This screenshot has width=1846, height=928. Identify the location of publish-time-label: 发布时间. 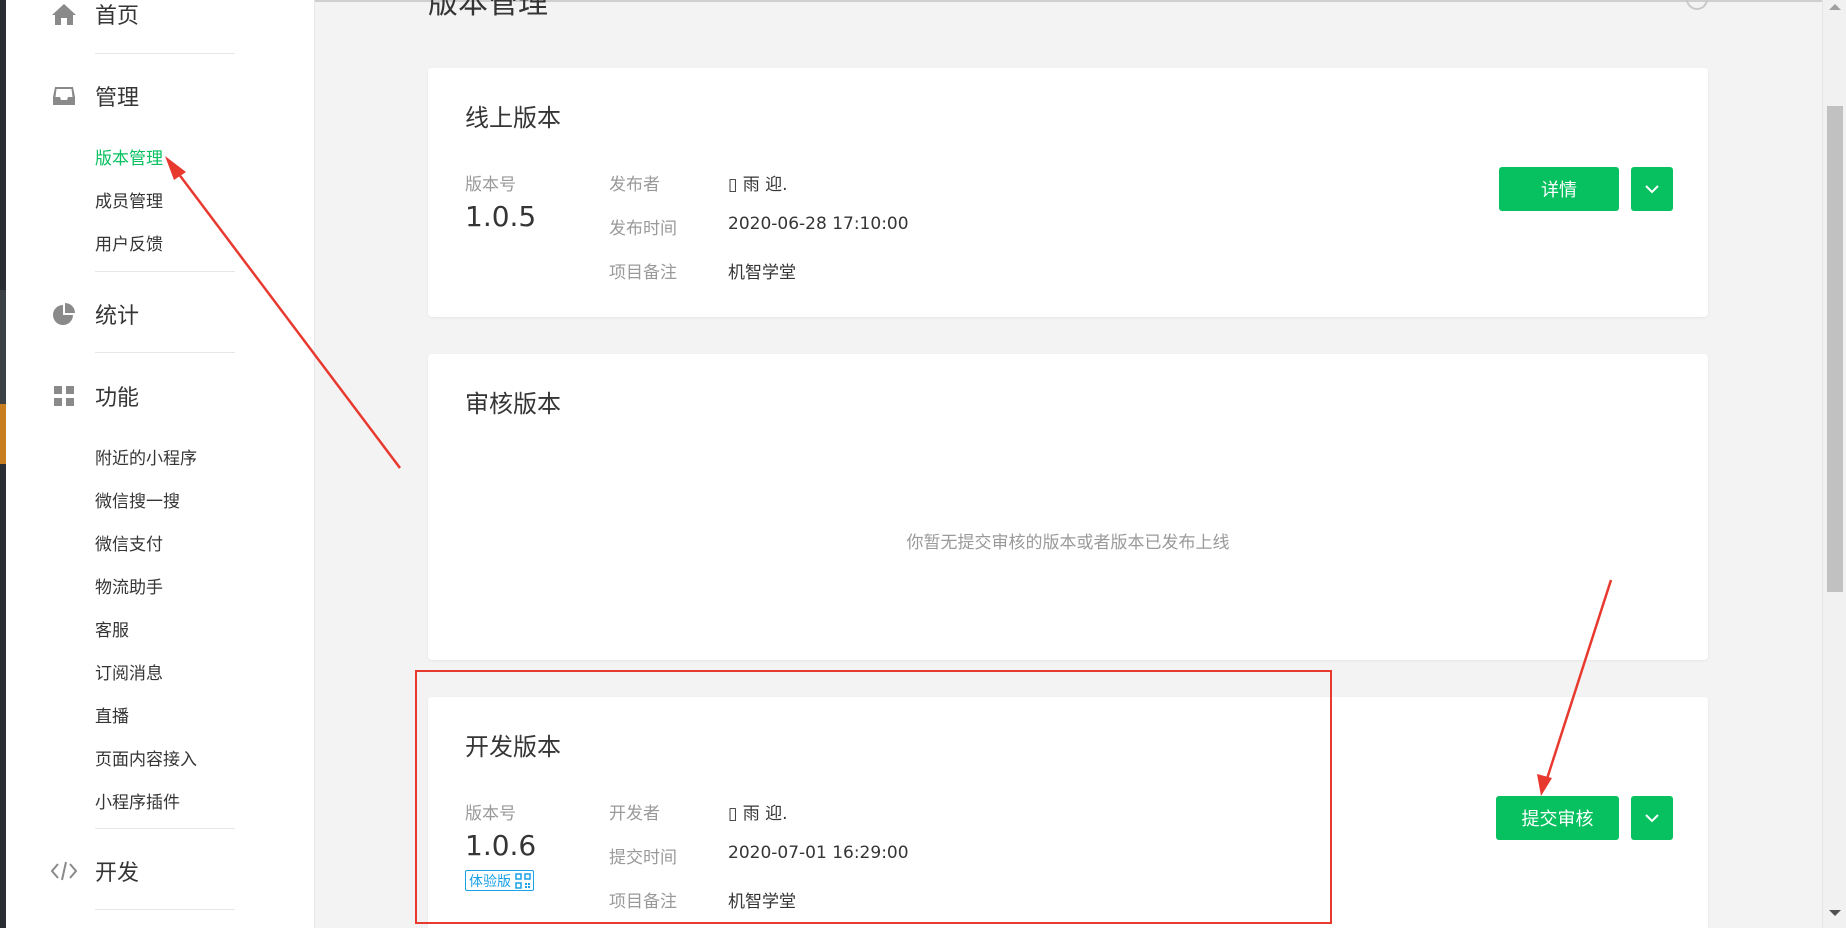
(643, 229).